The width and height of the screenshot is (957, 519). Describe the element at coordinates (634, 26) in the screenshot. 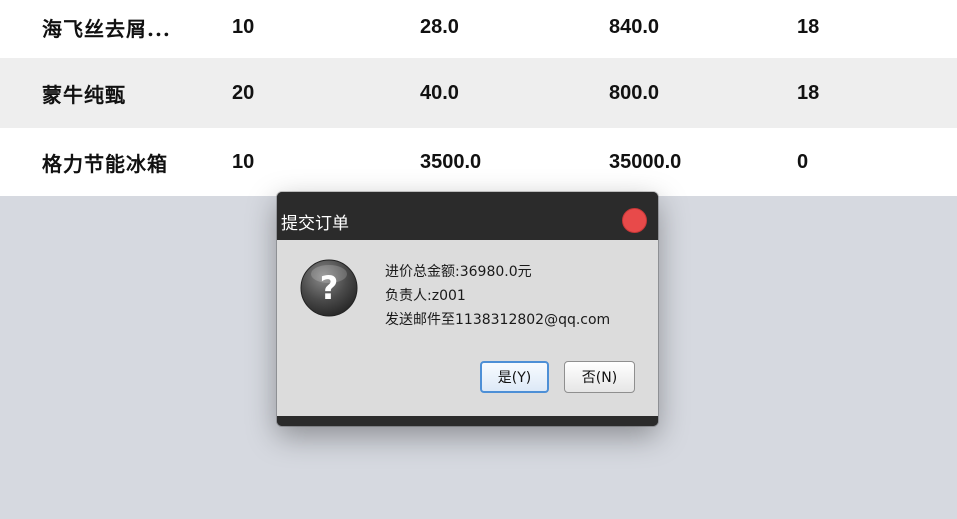

I see `cell-total: 840.0` at that location.